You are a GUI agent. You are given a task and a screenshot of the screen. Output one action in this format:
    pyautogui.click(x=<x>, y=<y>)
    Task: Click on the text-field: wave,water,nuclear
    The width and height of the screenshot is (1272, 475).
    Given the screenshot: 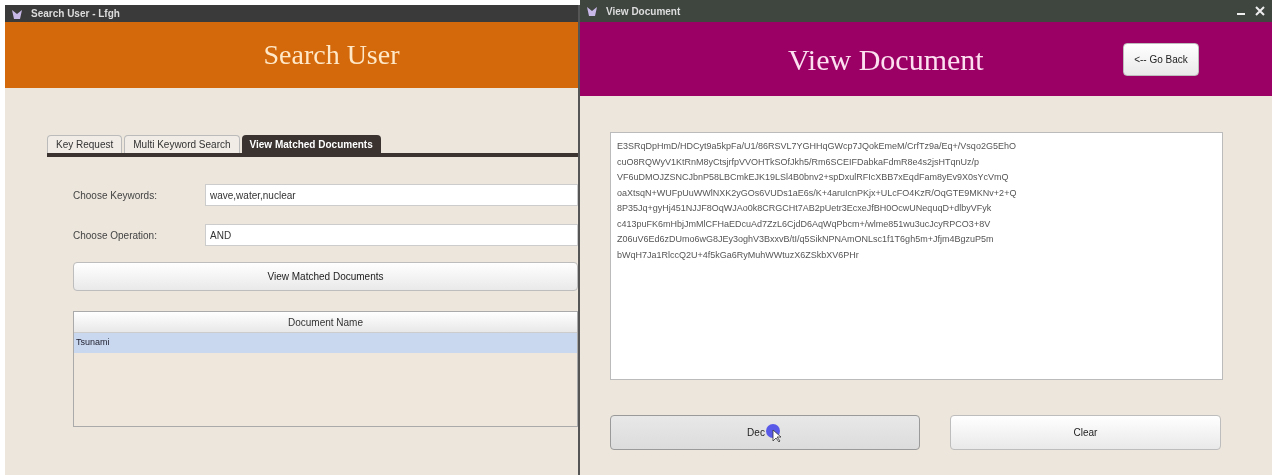 What is the action you would take?
    pyautogui.click(x=391, y=195)
    